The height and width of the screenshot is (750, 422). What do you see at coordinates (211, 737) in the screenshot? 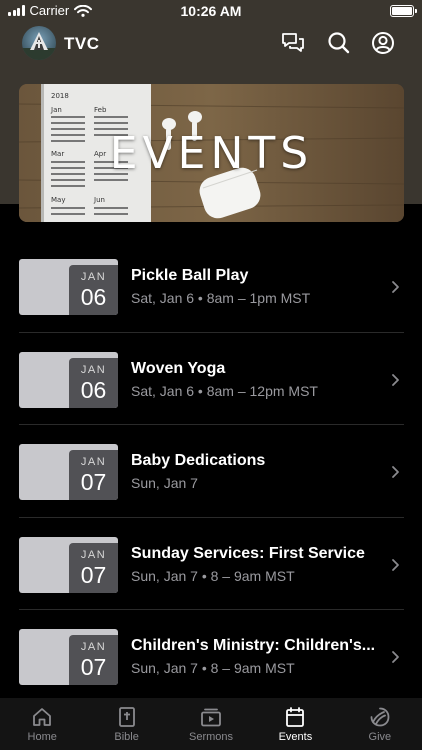
I see `tab-label: Sermons` at bounding box center [211, 737].